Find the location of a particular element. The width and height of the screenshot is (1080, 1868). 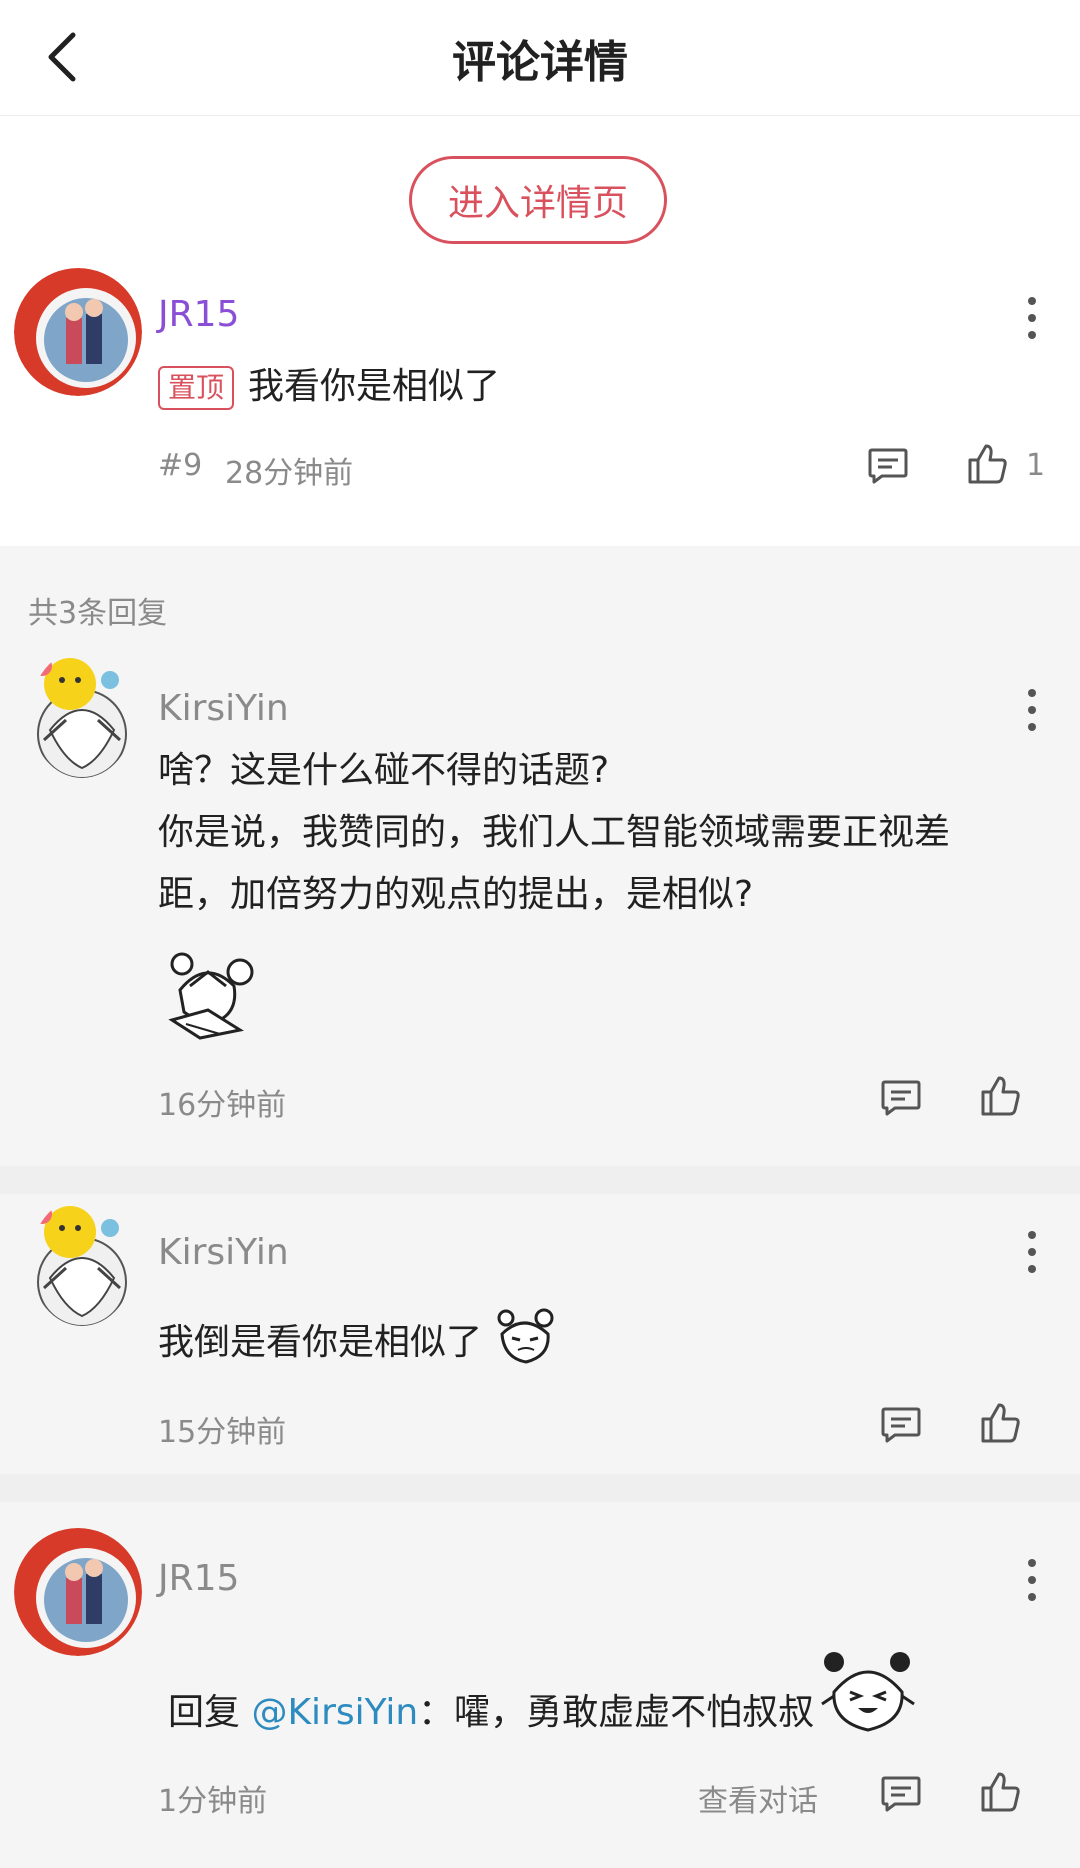

timestamp: 16分钟前 is located at coordinates (222, 1105).